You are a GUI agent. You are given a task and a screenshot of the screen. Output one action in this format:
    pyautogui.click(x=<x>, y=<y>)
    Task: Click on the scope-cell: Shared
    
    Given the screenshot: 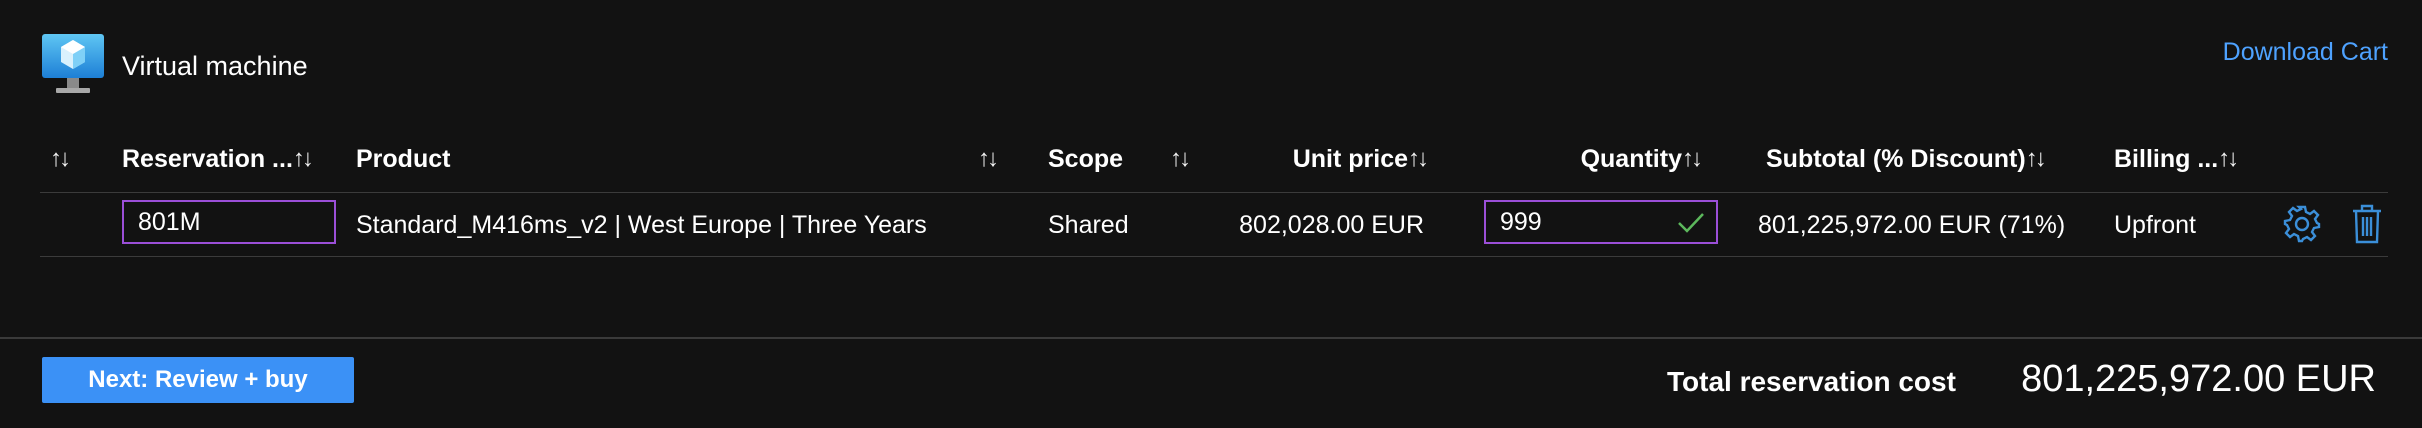 What is the action you would take?
    pyautogui.click(x=1088, y=225)
    